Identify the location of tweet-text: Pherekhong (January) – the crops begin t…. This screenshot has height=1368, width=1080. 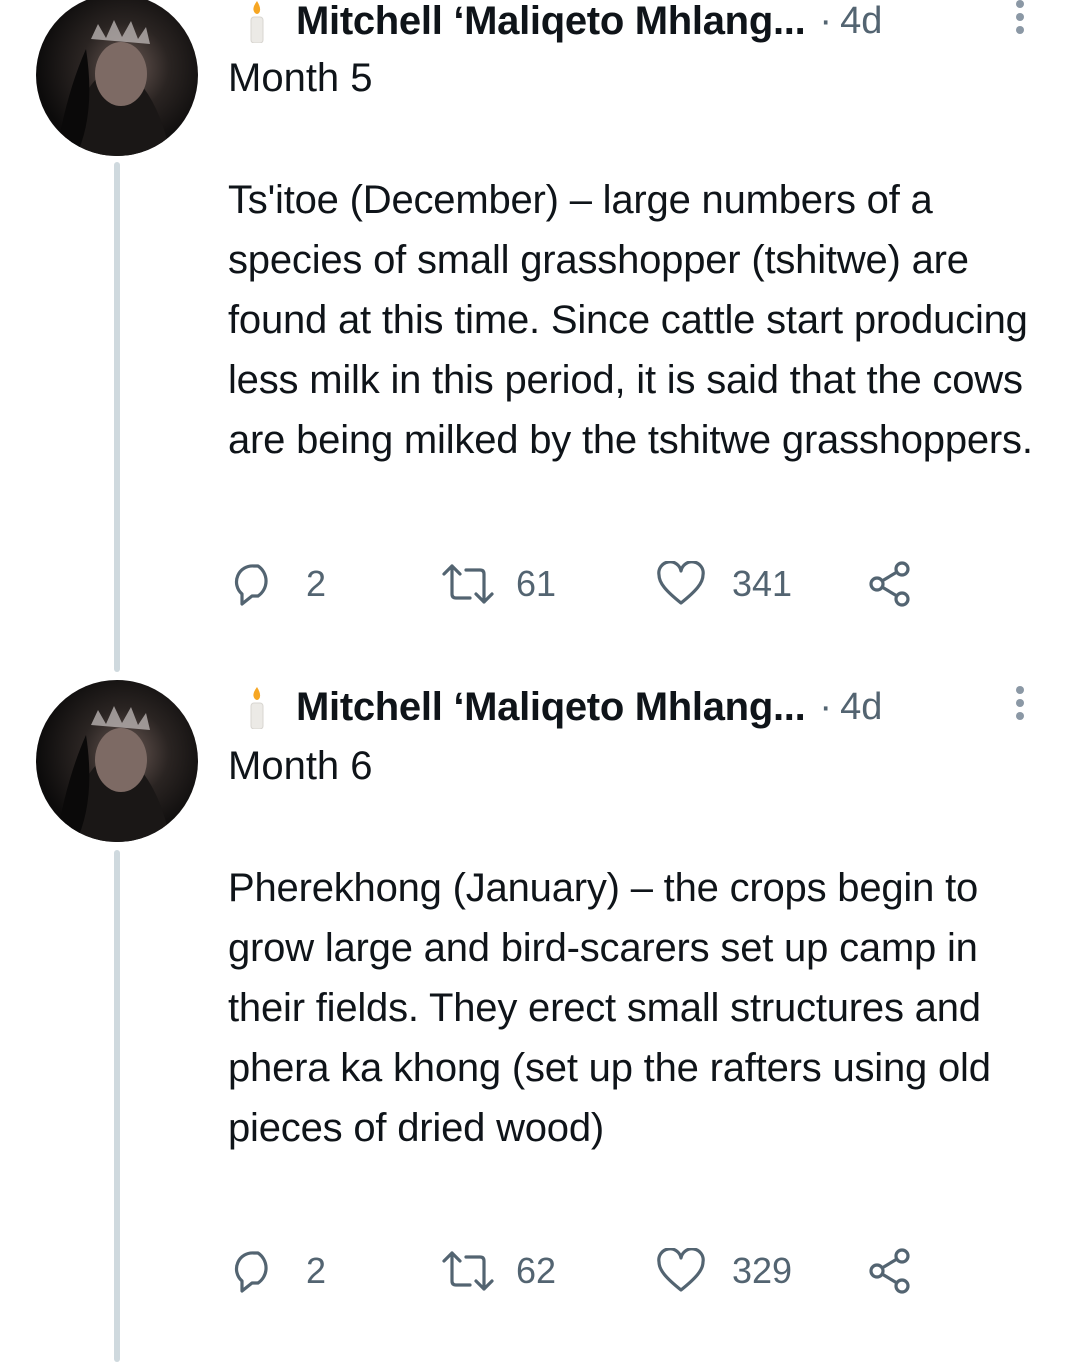
(609, 1008).